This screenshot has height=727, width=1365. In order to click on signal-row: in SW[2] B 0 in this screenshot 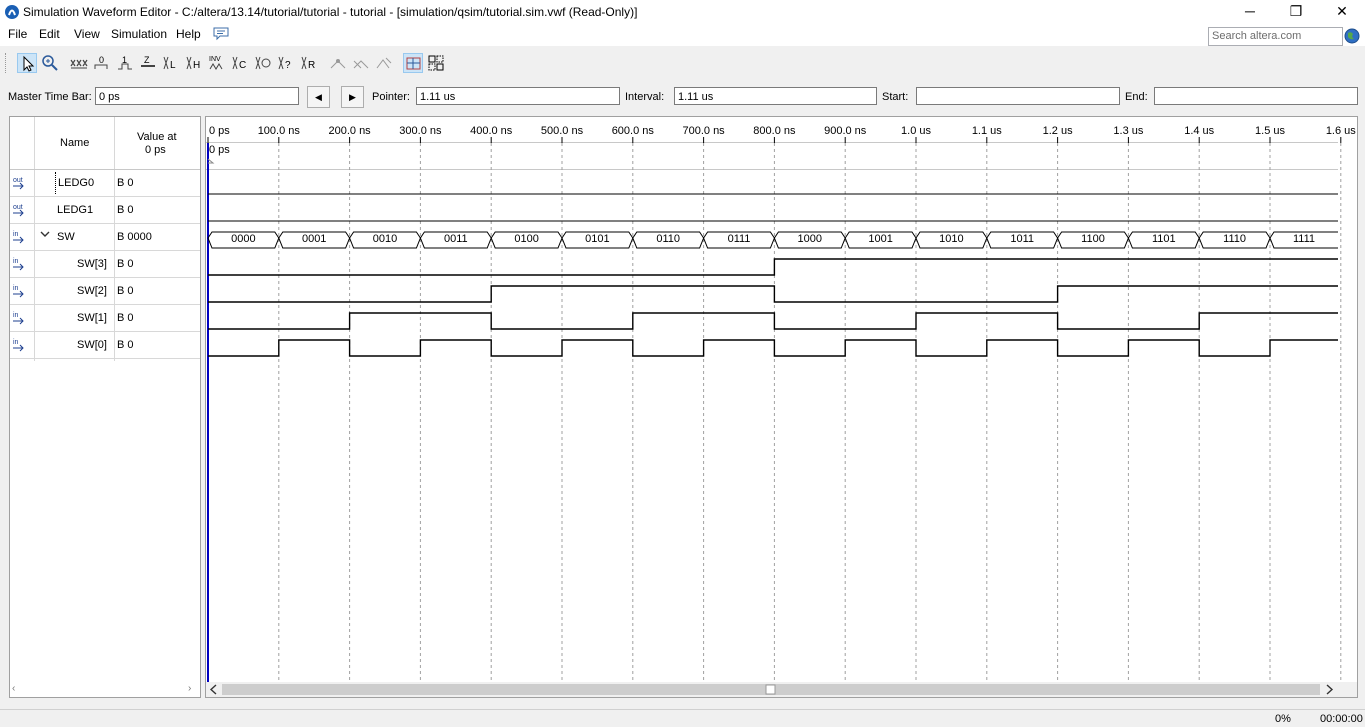, I will do `click(105, 291)`.